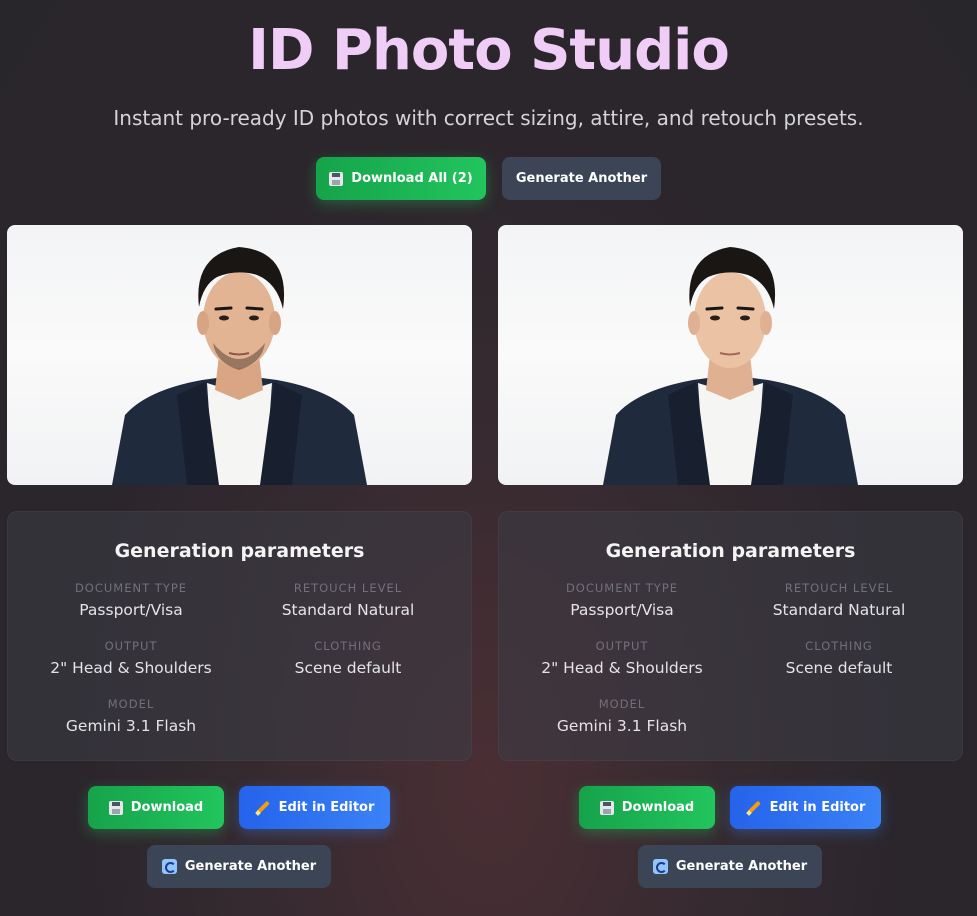 The height and width of the screenshot is (916, 977). I want to click on download-all-label: Download All (2), so click(412, 178).